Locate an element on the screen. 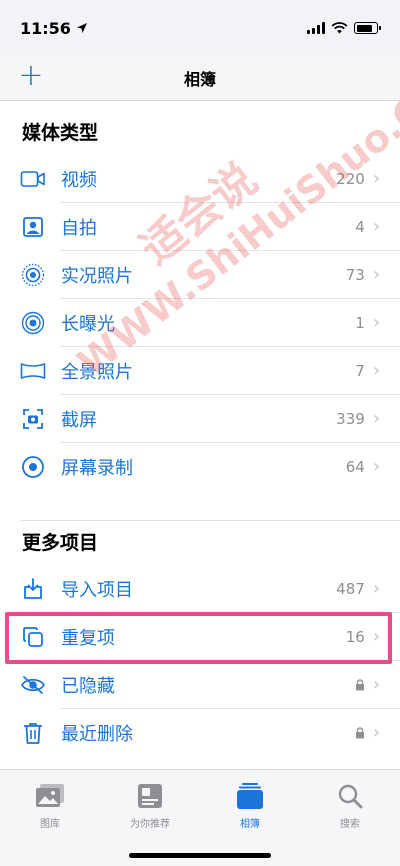  long-exposure-icon is located at coordinates (33, 323).